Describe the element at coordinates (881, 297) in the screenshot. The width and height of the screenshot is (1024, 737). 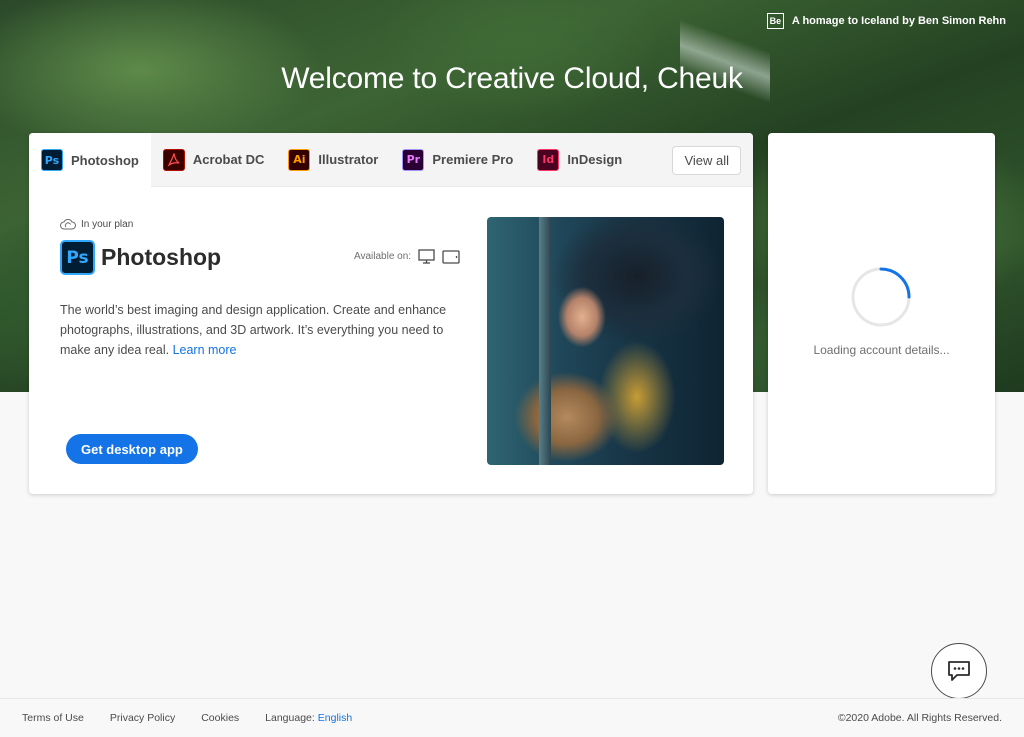
I see `loading-spinner-icon` at that location.